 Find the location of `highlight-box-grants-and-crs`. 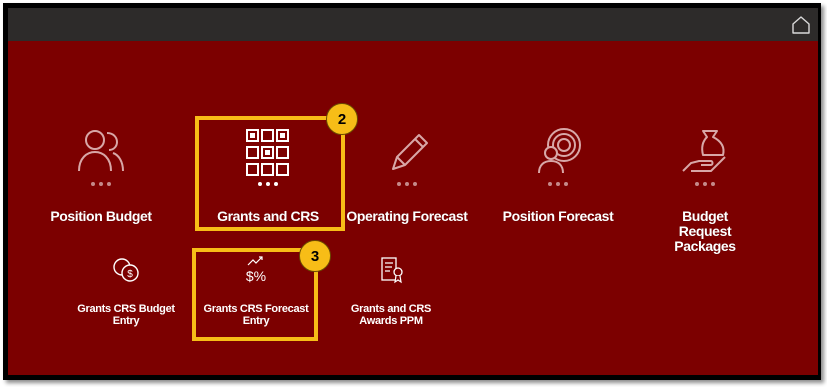

highlight-box-grants-and-crs is located at coordinates (270, 173).